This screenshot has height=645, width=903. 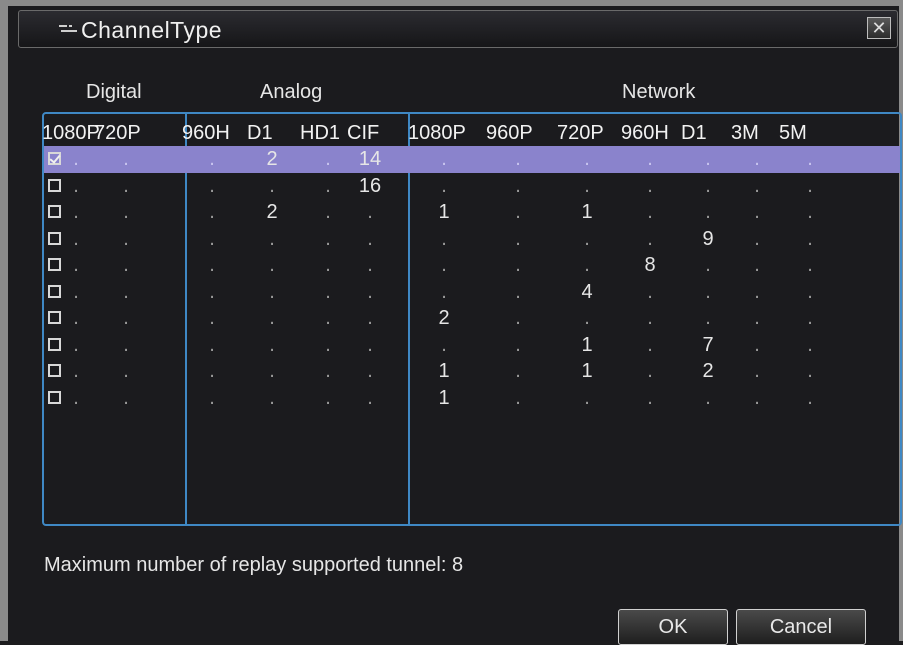 What do you see at coordinates (879, 28) in the screenshot?
I see `close-button: ✕` at bounding box center [879, 28].